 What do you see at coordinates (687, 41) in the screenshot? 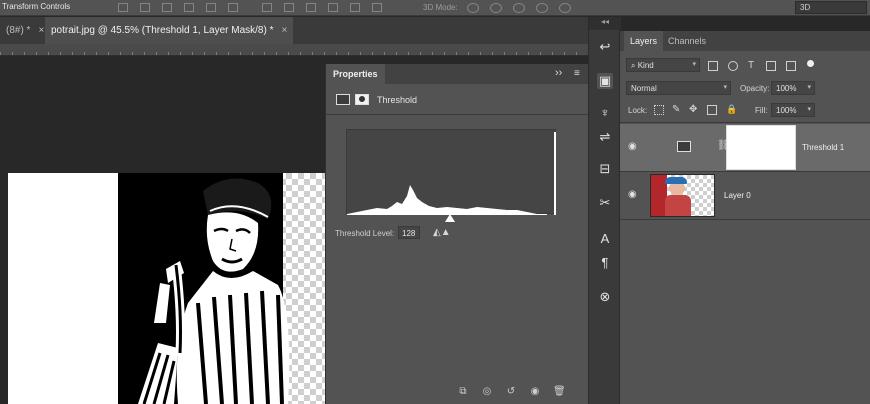
I see `tab-channels: Channels` at bounding box center [687, 41].